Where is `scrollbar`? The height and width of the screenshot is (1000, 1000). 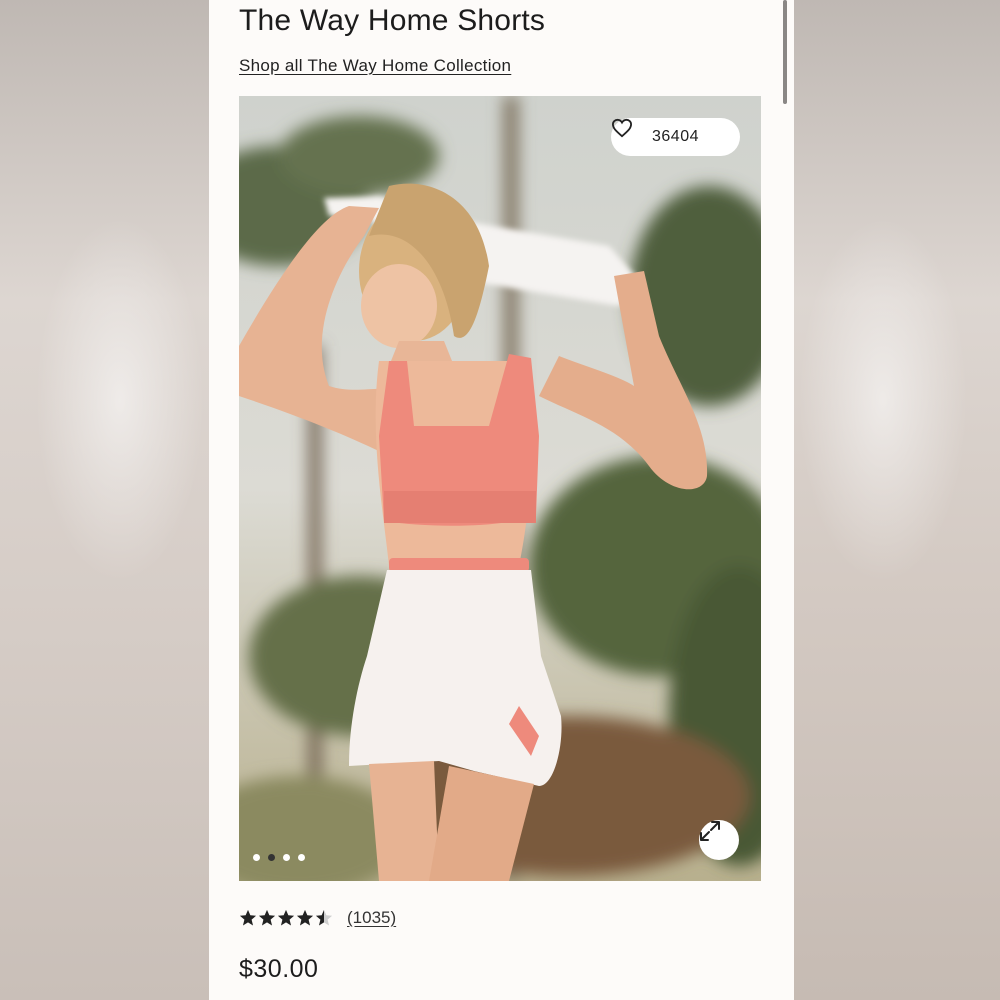
scrollbar is located at coordinates (785, 52).